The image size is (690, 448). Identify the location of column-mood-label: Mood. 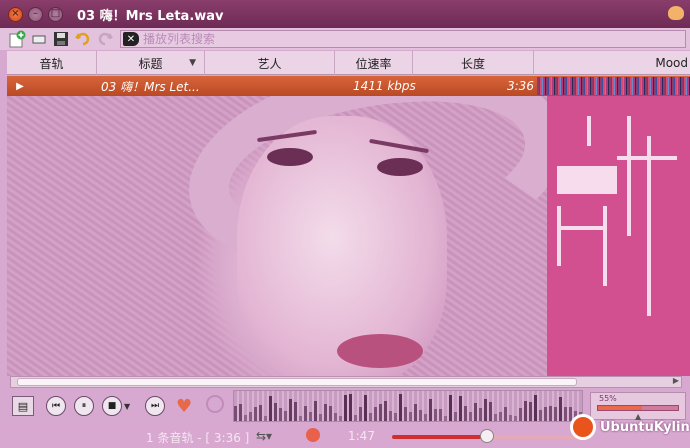
(671, 63).